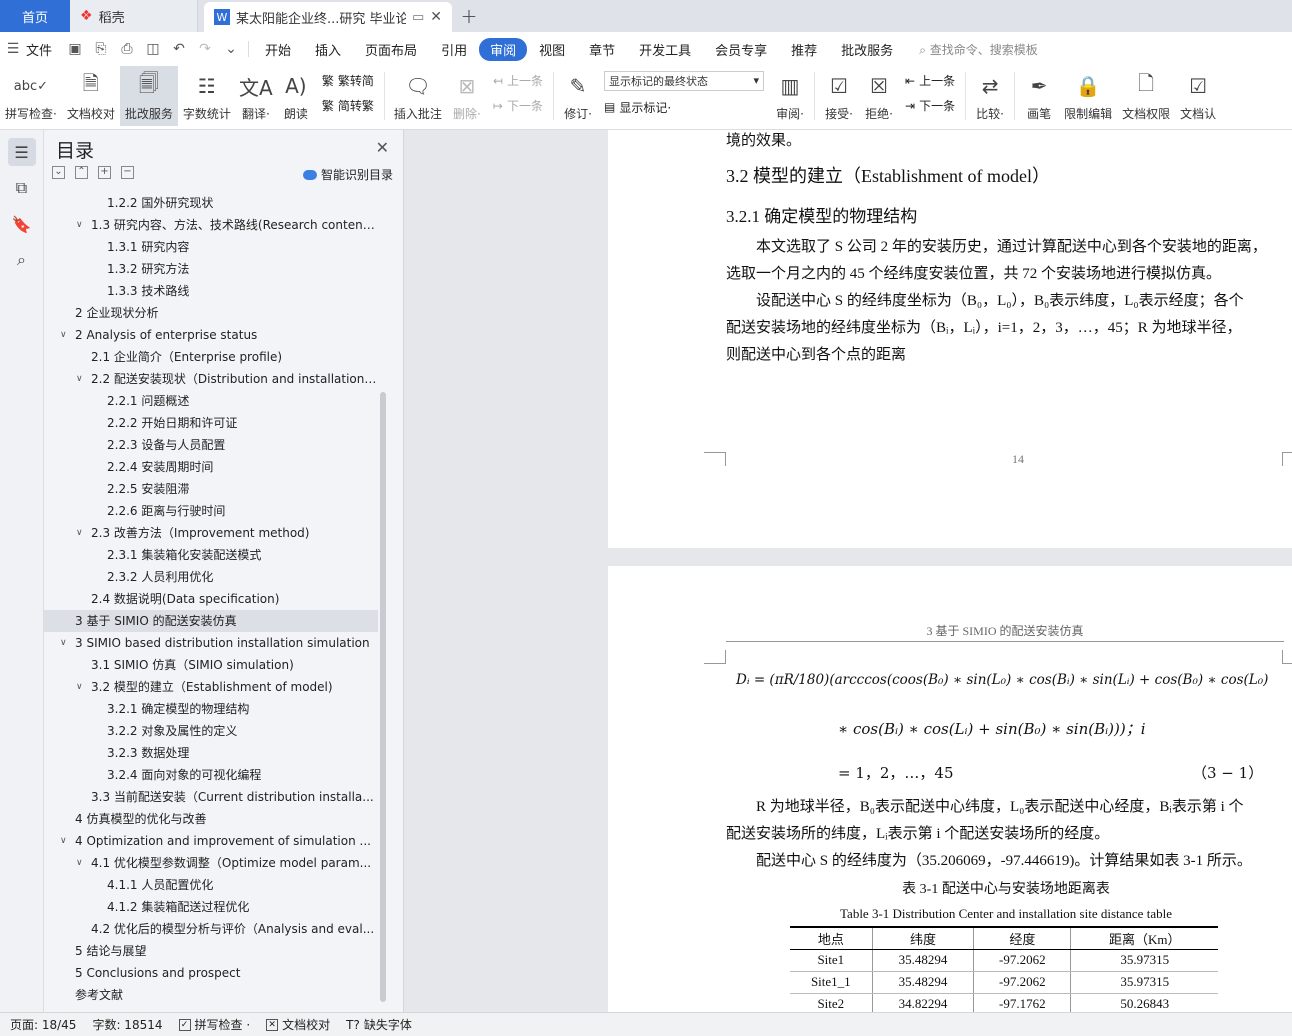  Describe the element at coordinates (211, 753) in the screenshot. I see `toc-item: 3.2.3 数据处理` at that location.